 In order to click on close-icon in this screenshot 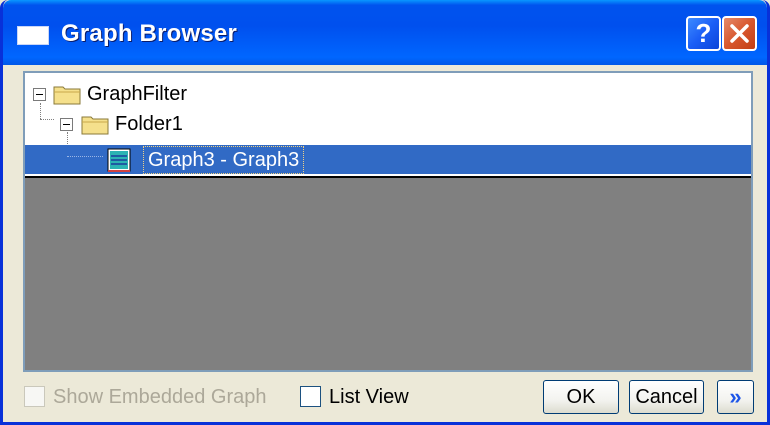, I will do `click(739, 33)`.